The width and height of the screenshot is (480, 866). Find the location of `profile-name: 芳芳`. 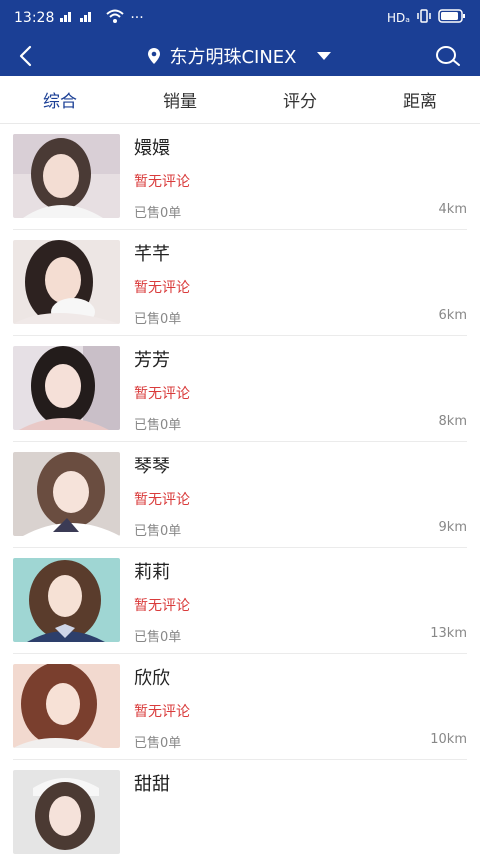

profile-name: 芳芳 is located at coordinates (152, 360).